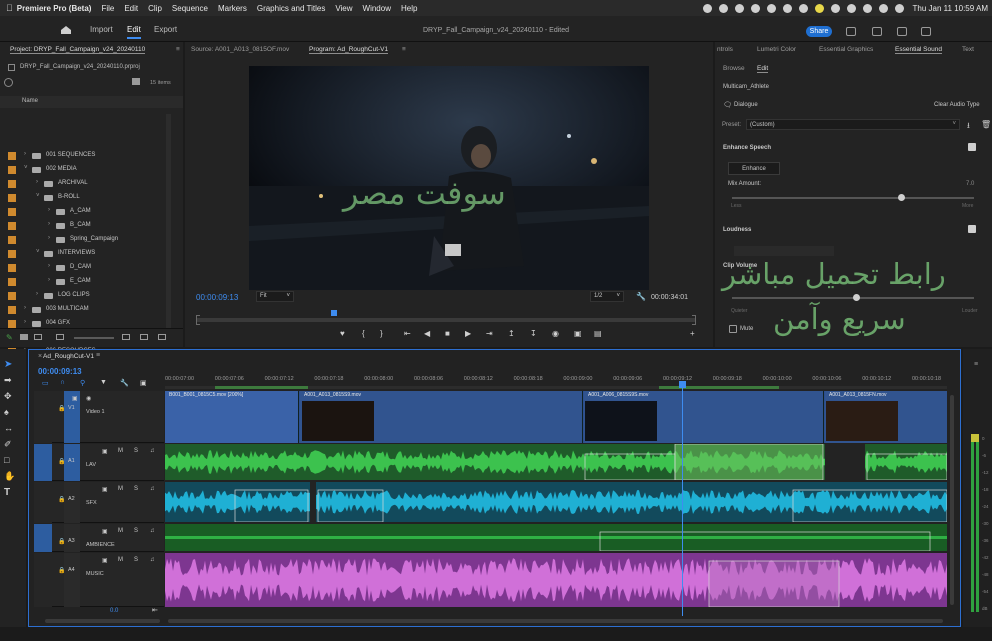 The image size is (992, 641). What do you see at coordinates (68, 356) in the screenshot?
I see `sequence-tab: Ad_RoughCut-V1` at bounding box center [68, 356].